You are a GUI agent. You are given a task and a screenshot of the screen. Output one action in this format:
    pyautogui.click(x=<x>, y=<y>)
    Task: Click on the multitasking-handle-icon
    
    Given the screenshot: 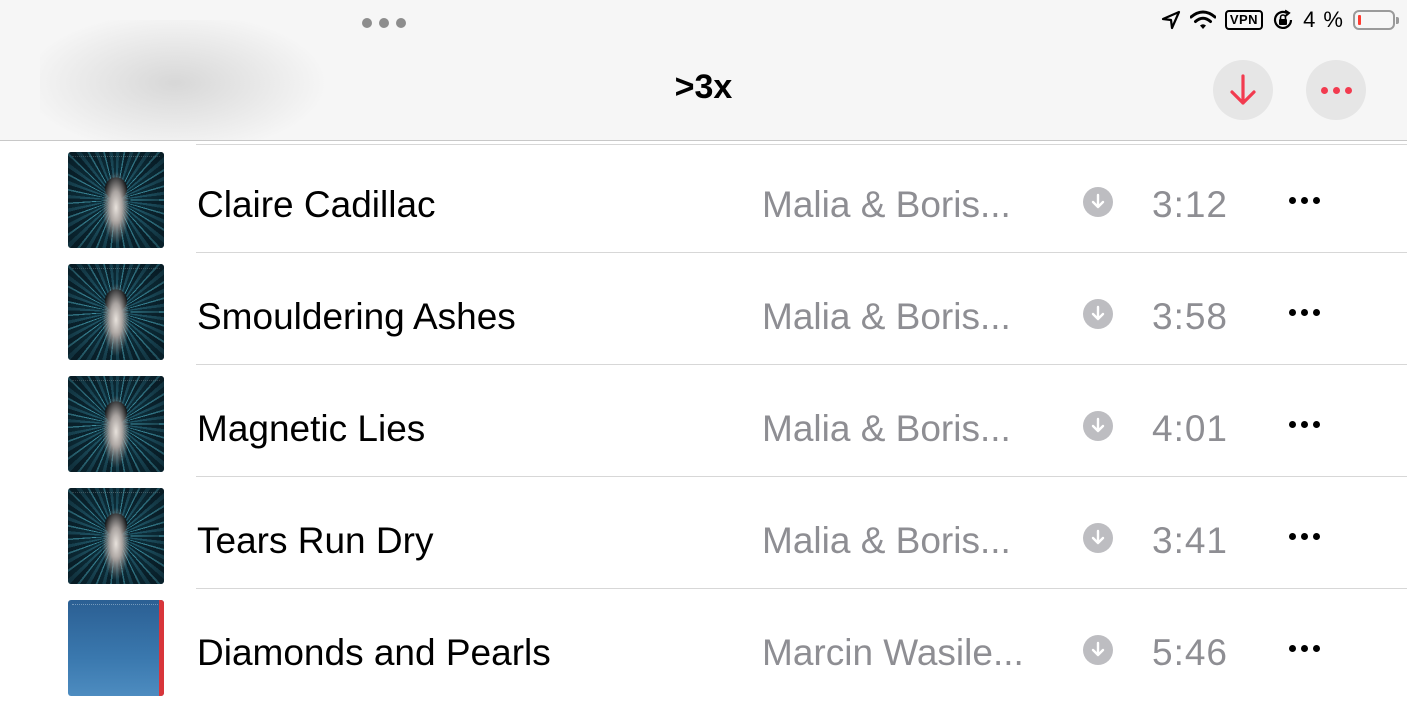 What is the action you would take?
    pyautogui.click(x=384, y=23)
    